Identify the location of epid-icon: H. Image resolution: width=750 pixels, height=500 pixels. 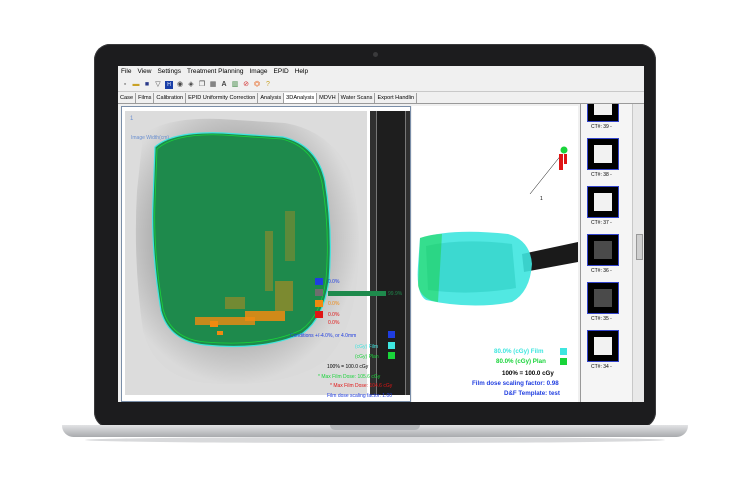
(169, 84).